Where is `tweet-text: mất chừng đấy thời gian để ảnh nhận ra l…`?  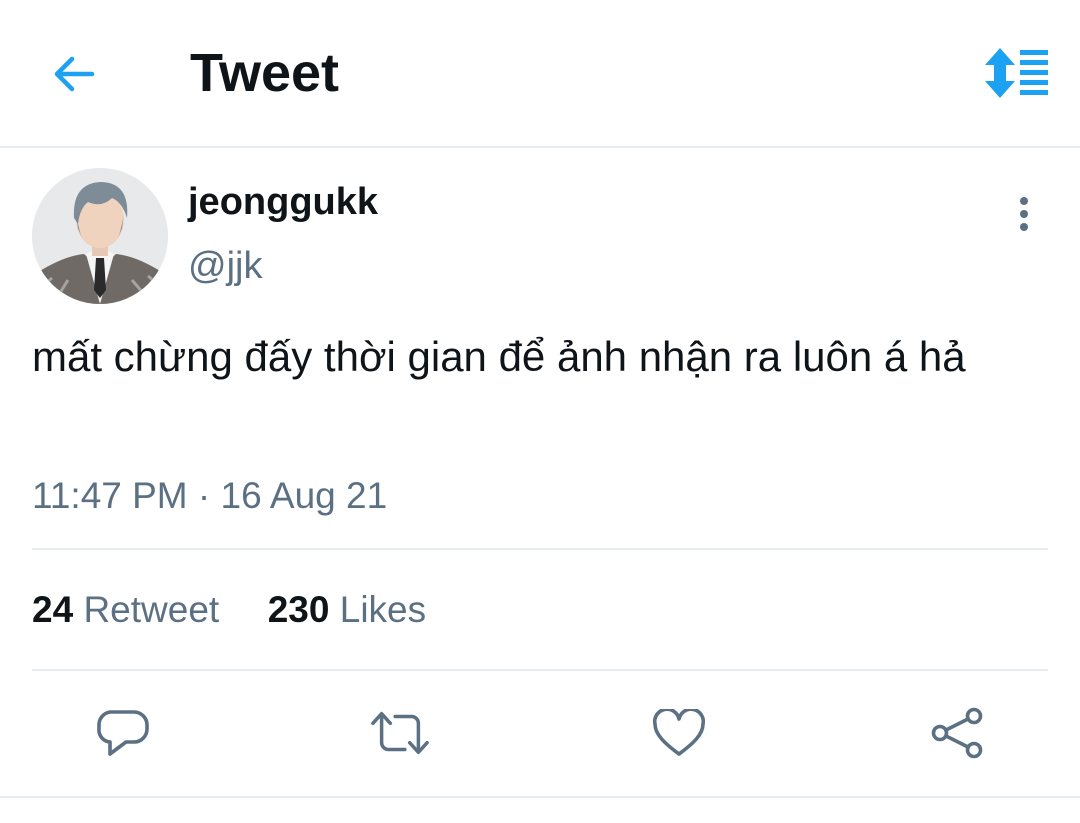
tweet-text: mất chừng đấy thời gian để ảnh nhận ra l… is located at coordinates (499, 356).